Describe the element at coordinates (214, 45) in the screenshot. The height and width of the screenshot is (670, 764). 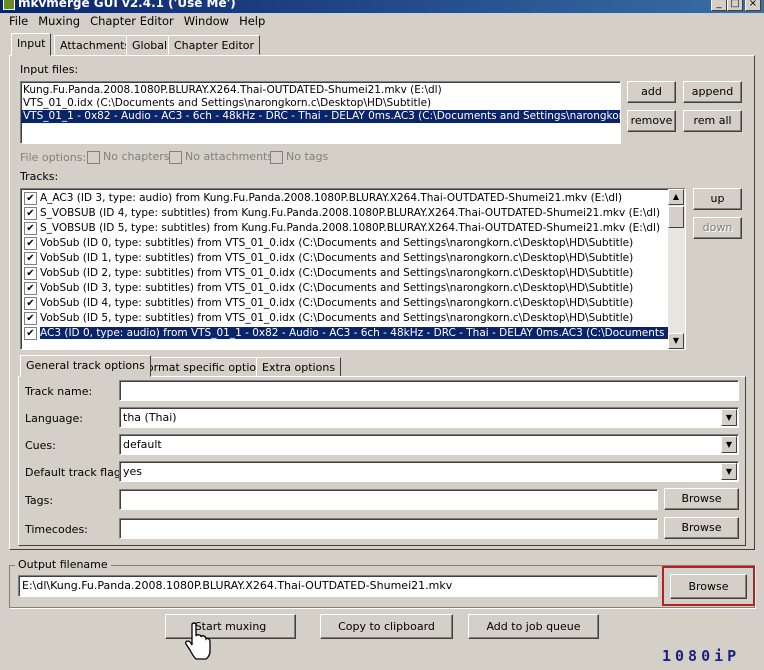
I see `tab-chapter-editor: Chapter Editor` at that location.